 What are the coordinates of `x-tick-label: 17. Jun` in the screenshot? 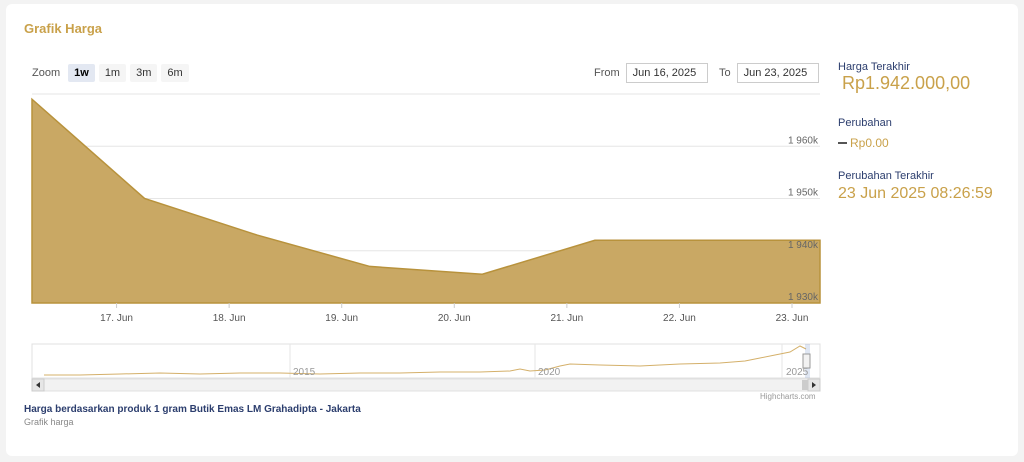 It's located at (116, 318).